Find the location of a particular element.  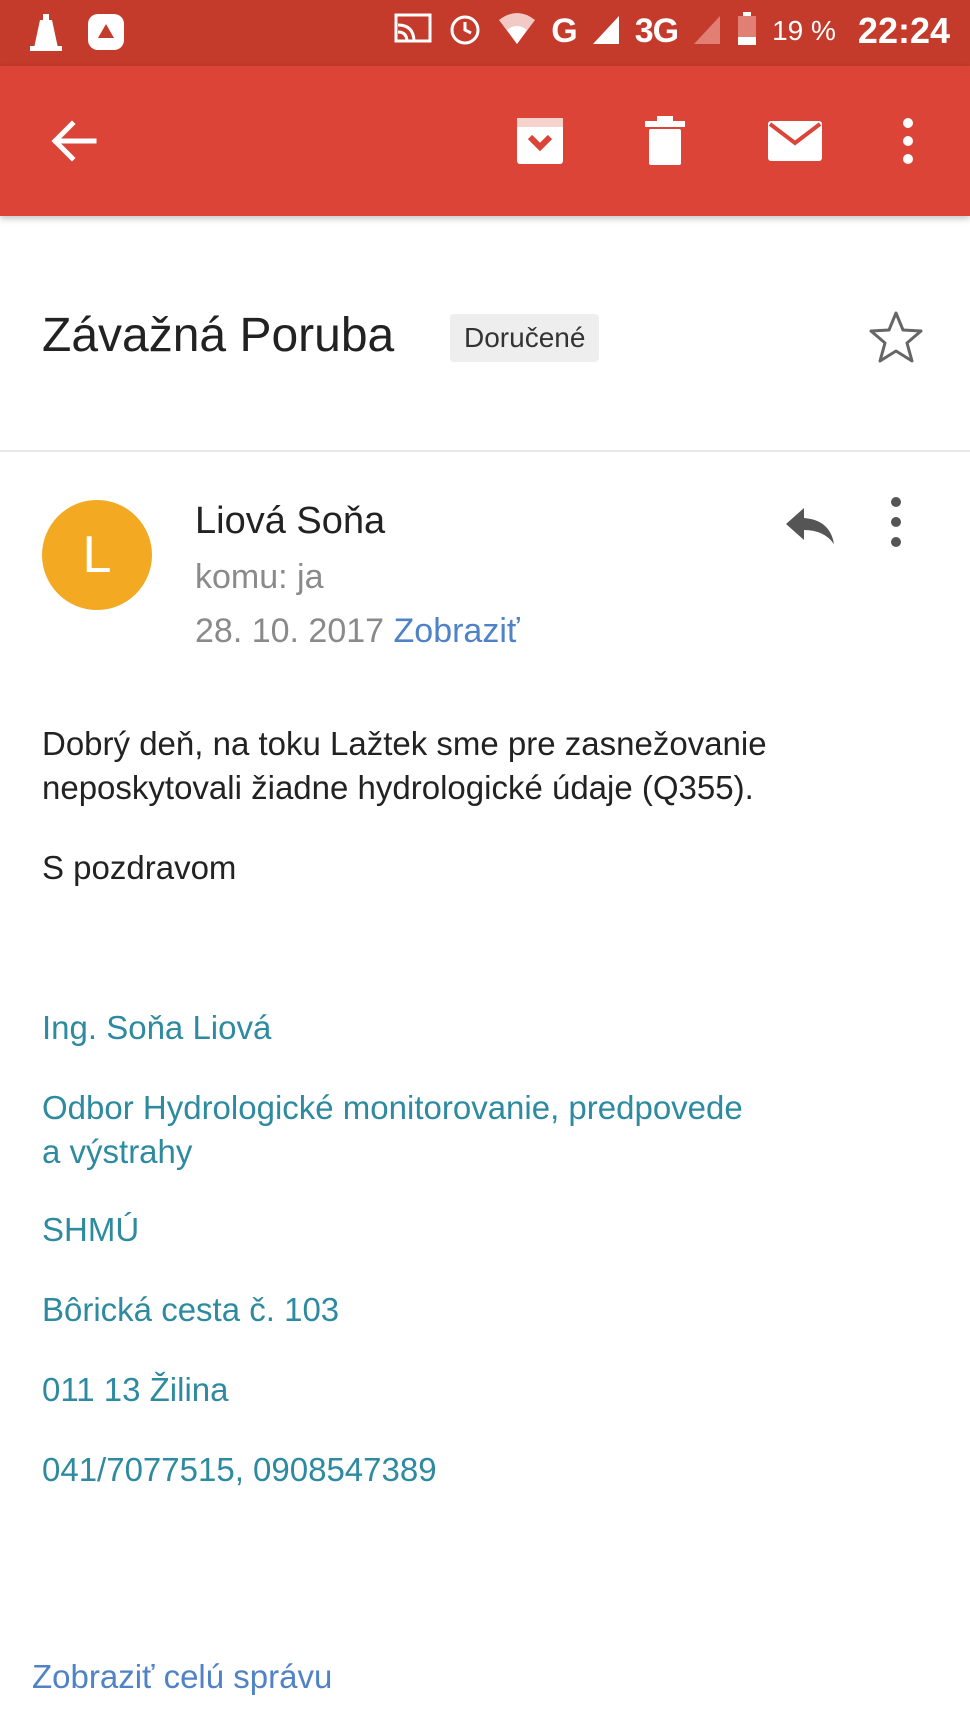

app-bar is located at coordinates (485, 141).